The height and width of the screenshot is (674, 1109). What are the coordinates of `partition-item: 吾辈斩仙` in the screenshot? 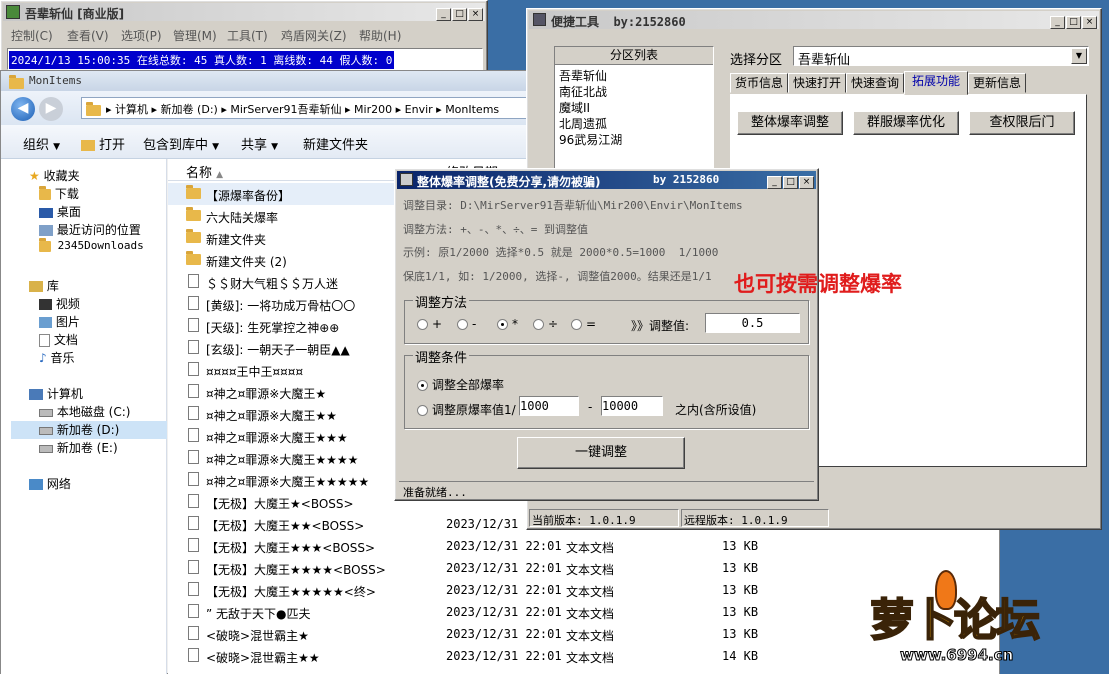 It's located at (583, 75).